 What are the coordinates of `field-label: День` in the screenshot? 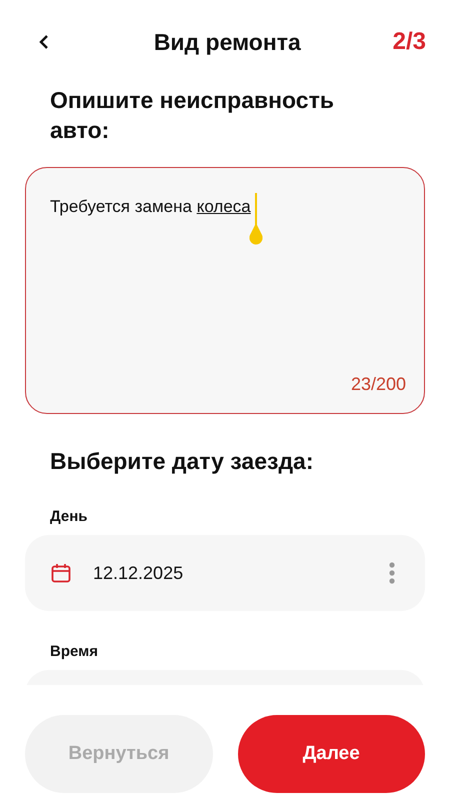 It's located at (69, 516).